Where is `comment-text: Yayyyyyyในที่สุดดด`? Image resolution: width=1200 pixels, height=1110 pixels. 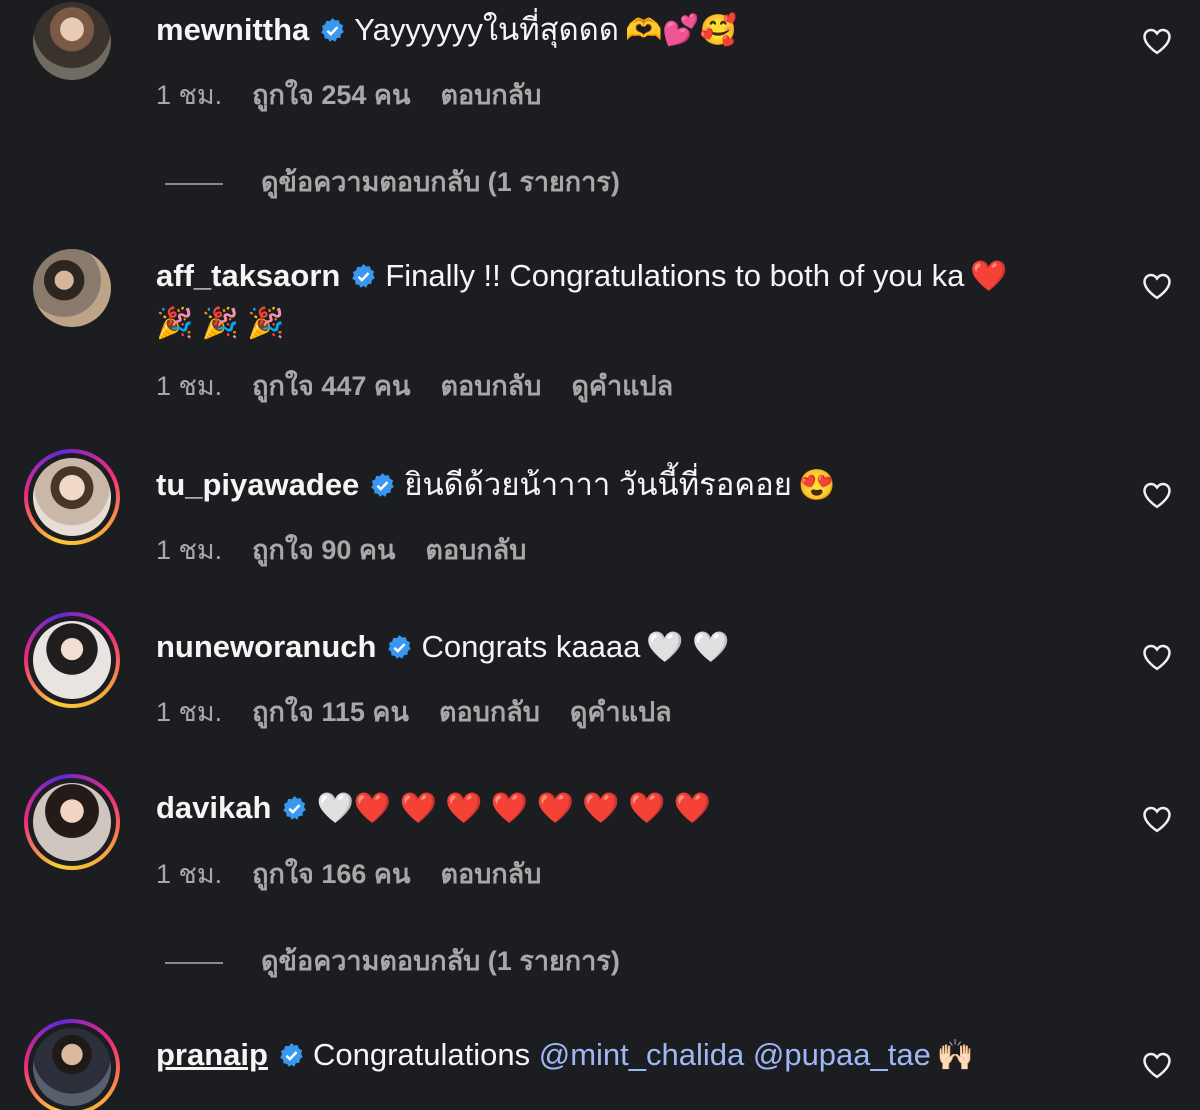 comment-text: Yayyyyyyในที่สุดดด is located at coordinates (486, 29).